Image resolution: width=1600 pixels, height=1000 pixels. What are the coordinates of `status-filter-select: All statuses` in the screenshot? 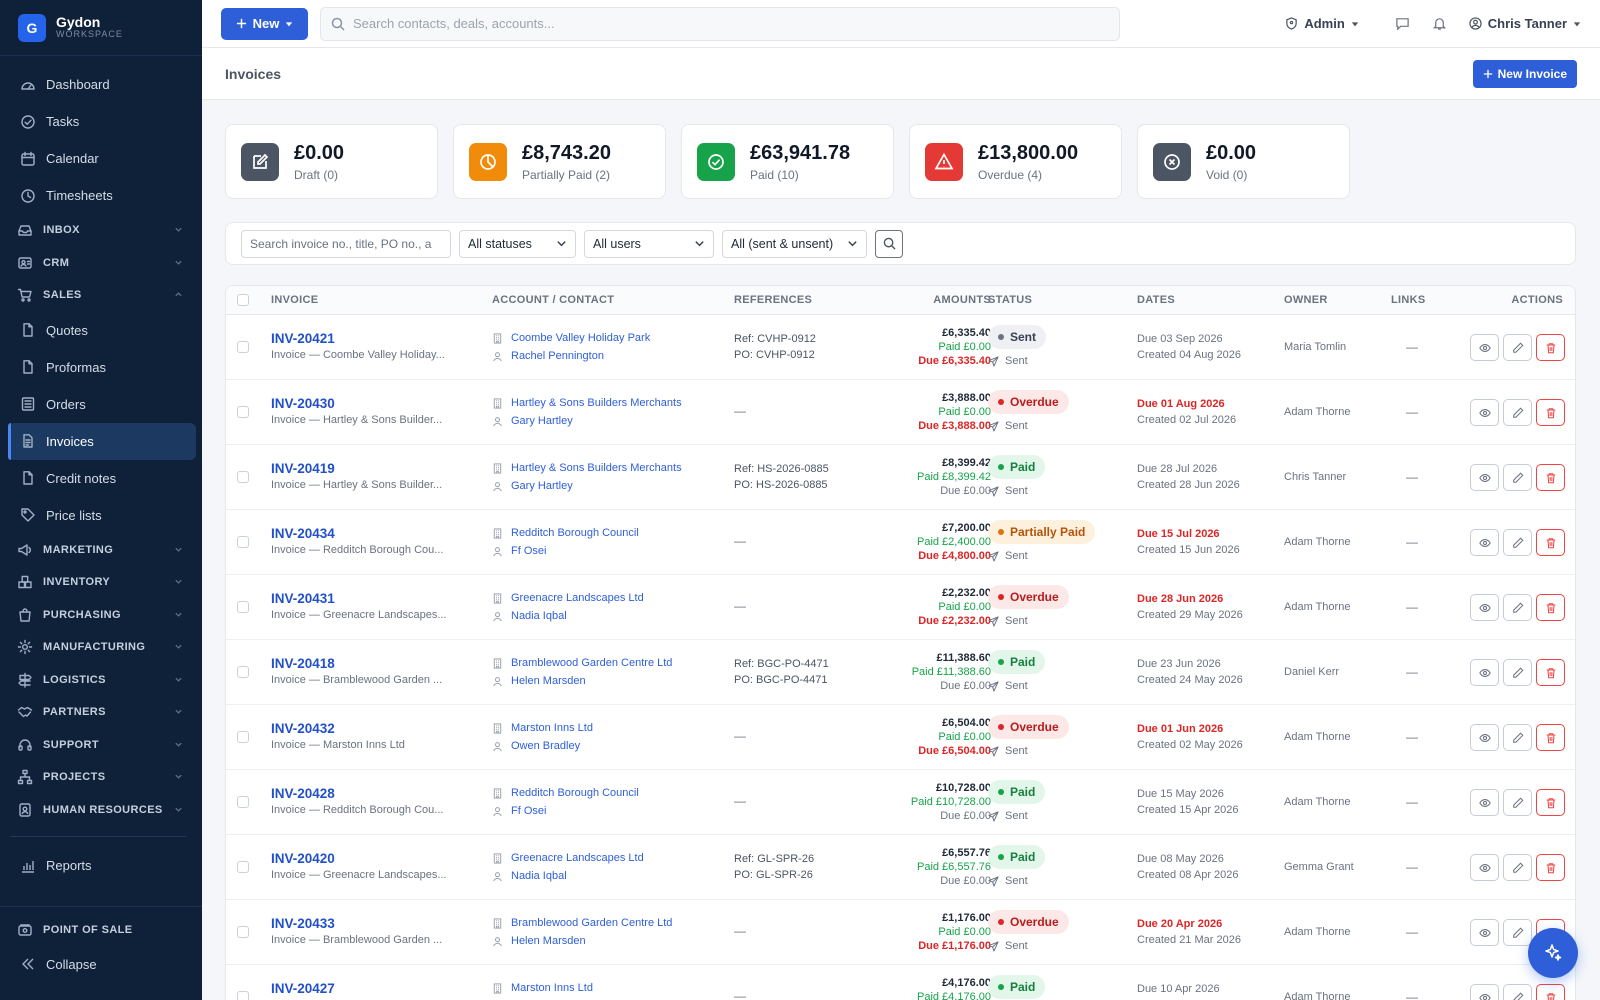 It's located at (517, 243).